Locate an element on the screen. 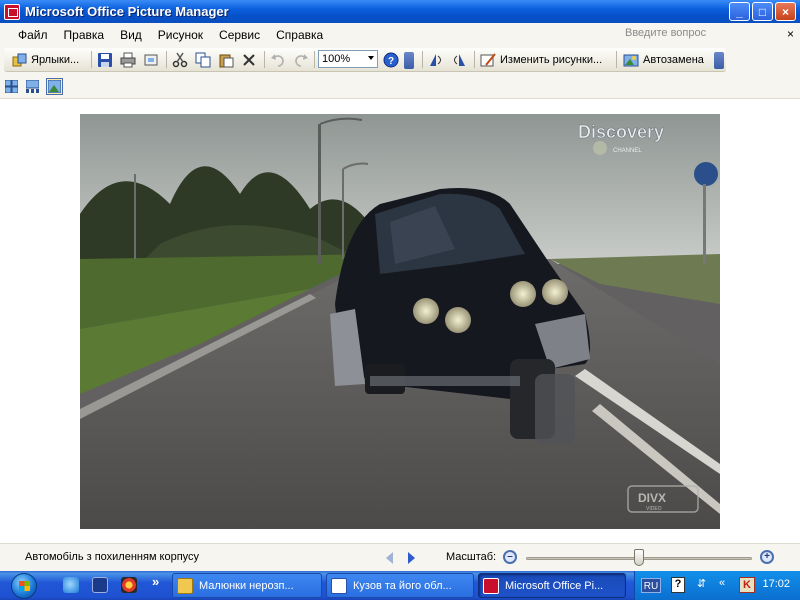  tray-chevron-icon: « is located at coordinates (726, 585).